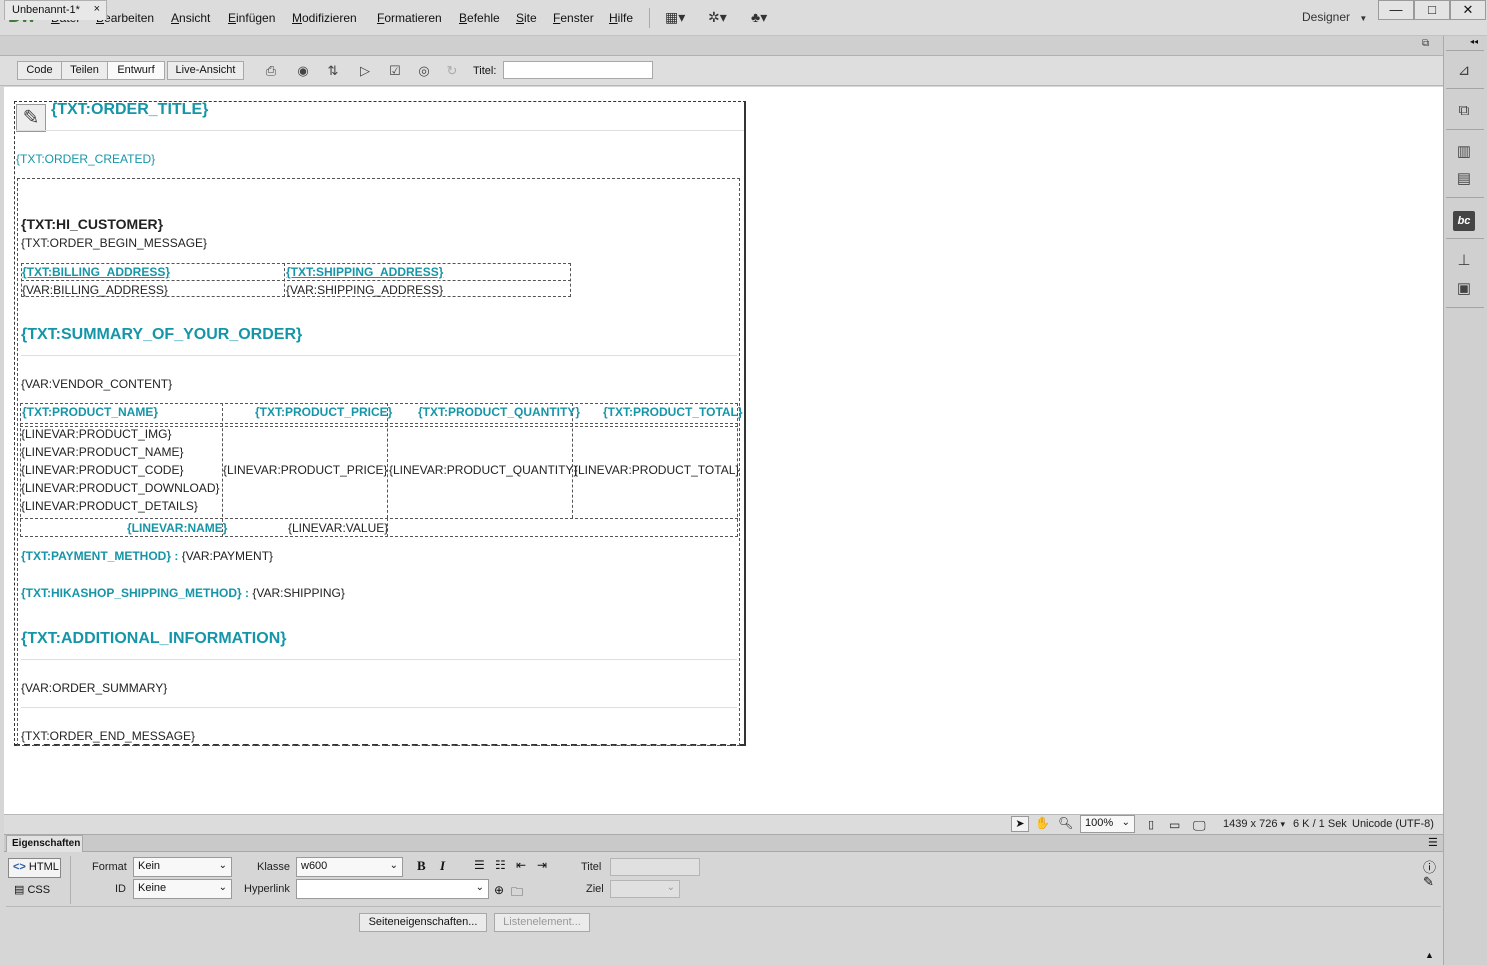  I want to click on target-select: ⌄, so click(645, 889).